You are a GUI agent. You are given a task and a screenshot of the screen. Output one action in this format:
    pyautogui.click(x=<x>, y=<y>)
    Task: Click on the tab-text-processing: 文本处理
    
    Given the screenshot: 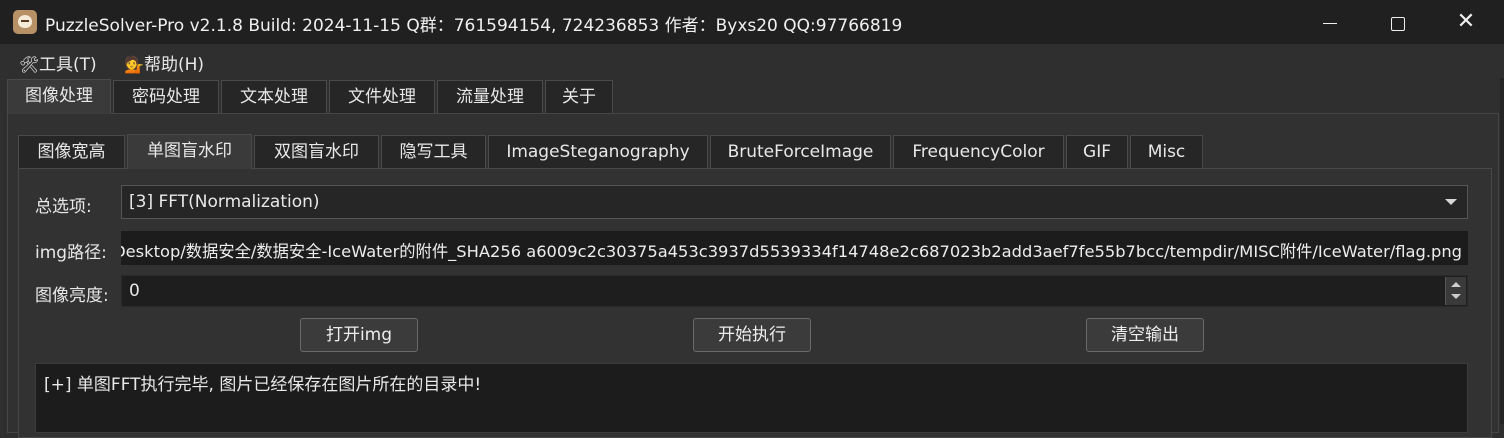 What is the action you would take?
    pyautogui.click(x=274, y=96)
    